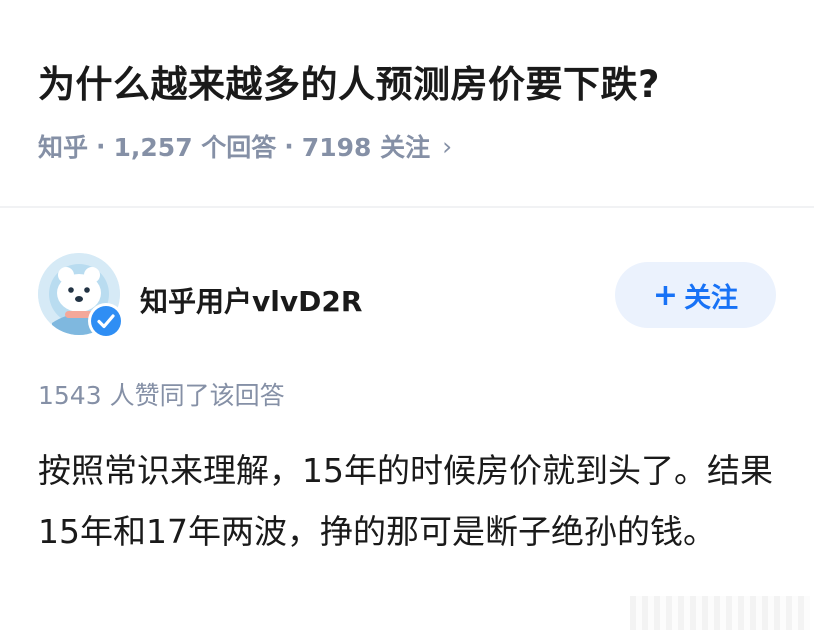 The width and height of the screenshot is (814, 636). What do you see at coordinates (711, 298) in the screenshot?
I see `follow-label: 关注` at bounding box center [711, 298].